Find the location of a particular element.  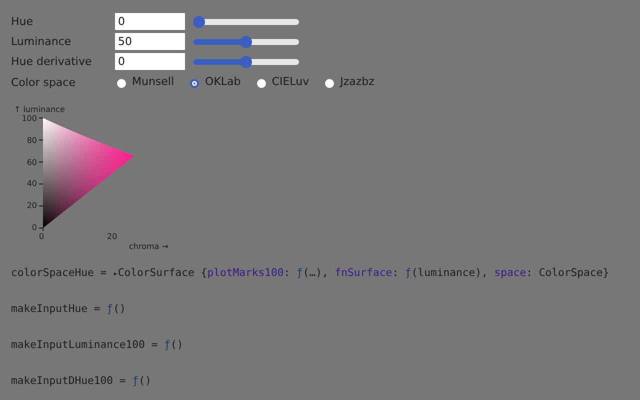

radio-label: Munsell is located at coordinates (153, 81).